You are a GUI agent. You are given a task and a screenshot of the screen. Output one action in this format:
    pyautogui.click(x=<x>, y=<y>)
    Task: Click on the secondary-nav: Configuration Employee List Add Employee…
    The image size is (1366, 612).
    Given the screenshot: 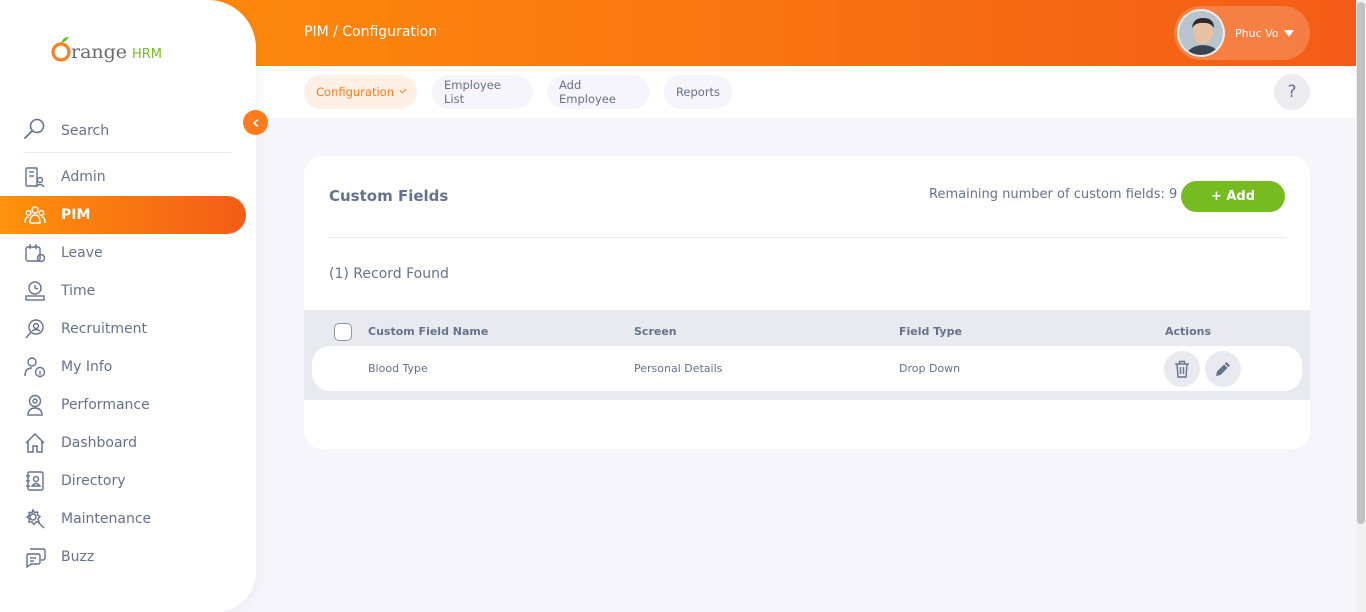 What is the action you would take?
    pyautogui.click(x=806, y=92)
    